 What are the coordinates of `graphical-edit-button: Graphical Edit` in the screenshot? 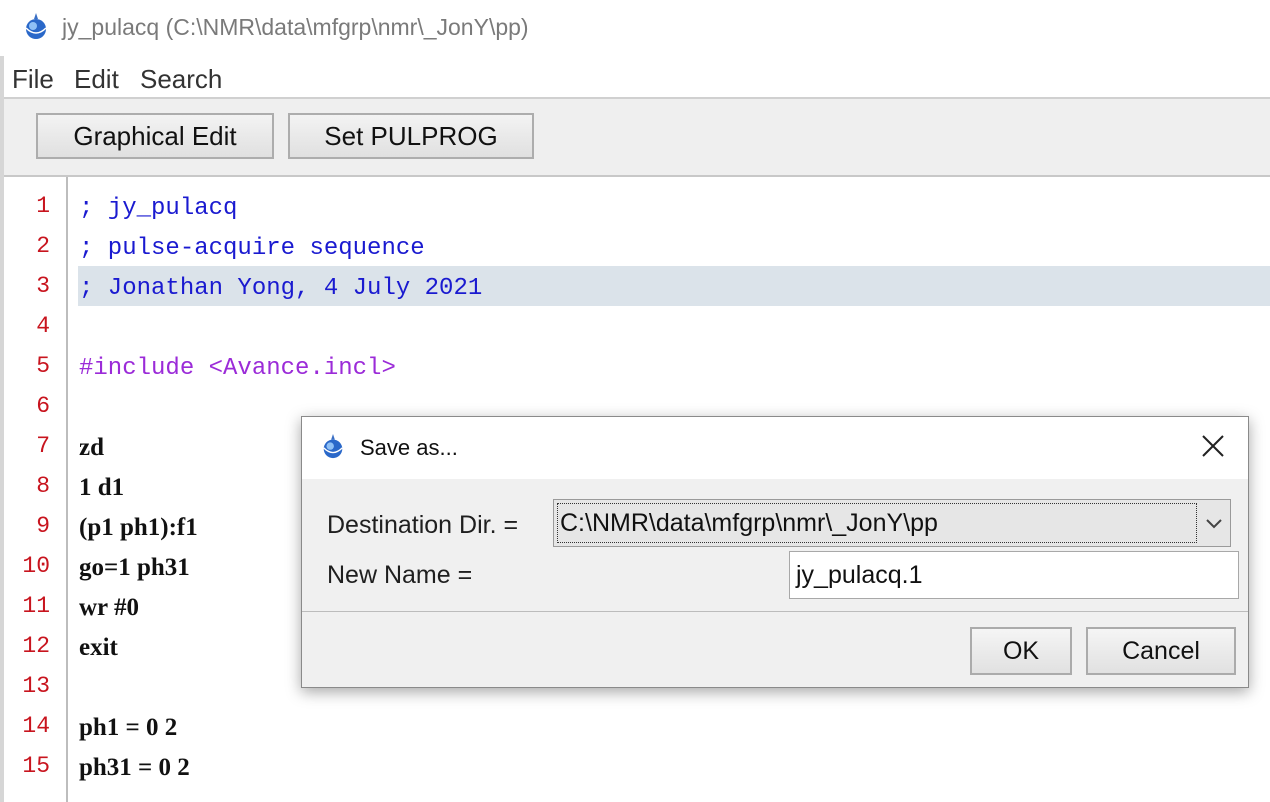 It's located at (155, 136).